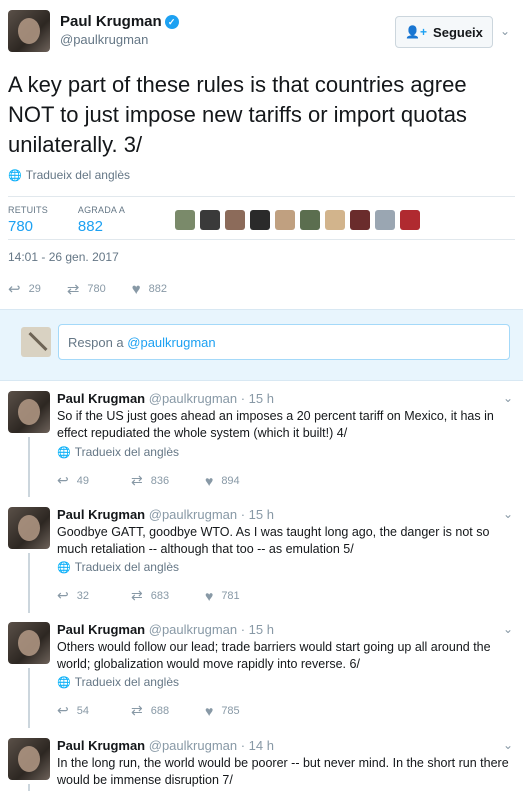  What do you see at coordinates (86, 289) in the screenshot?
I see `retweet-button: ⇄ 780` at bounding box center [86, 289].